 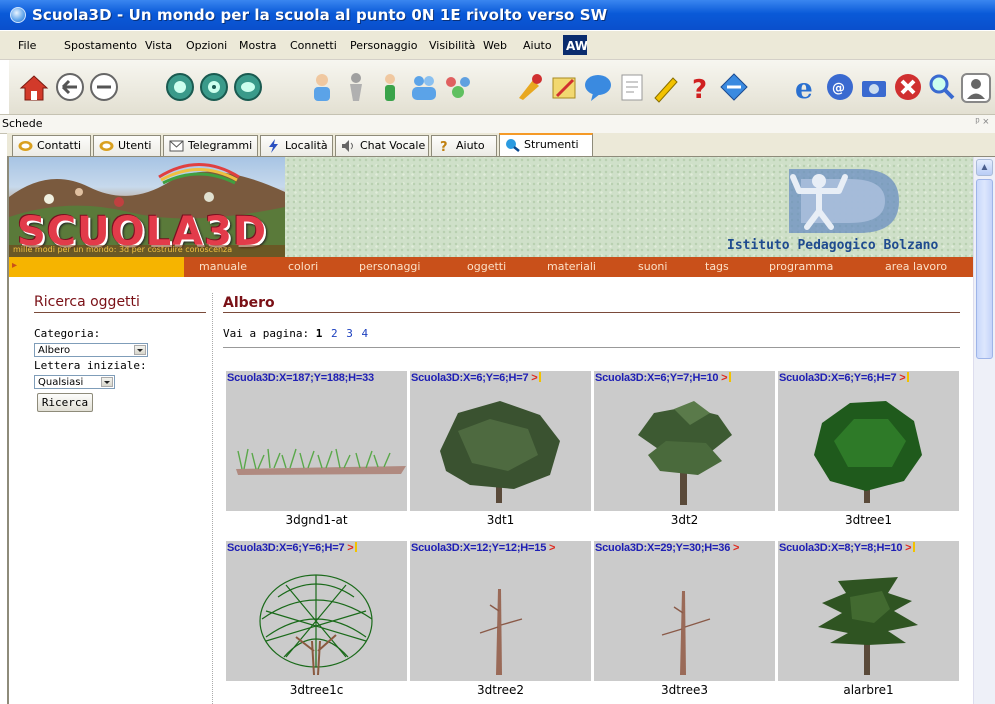 I want to click on object-name: 3dtree2, so click(x=500, y=690).